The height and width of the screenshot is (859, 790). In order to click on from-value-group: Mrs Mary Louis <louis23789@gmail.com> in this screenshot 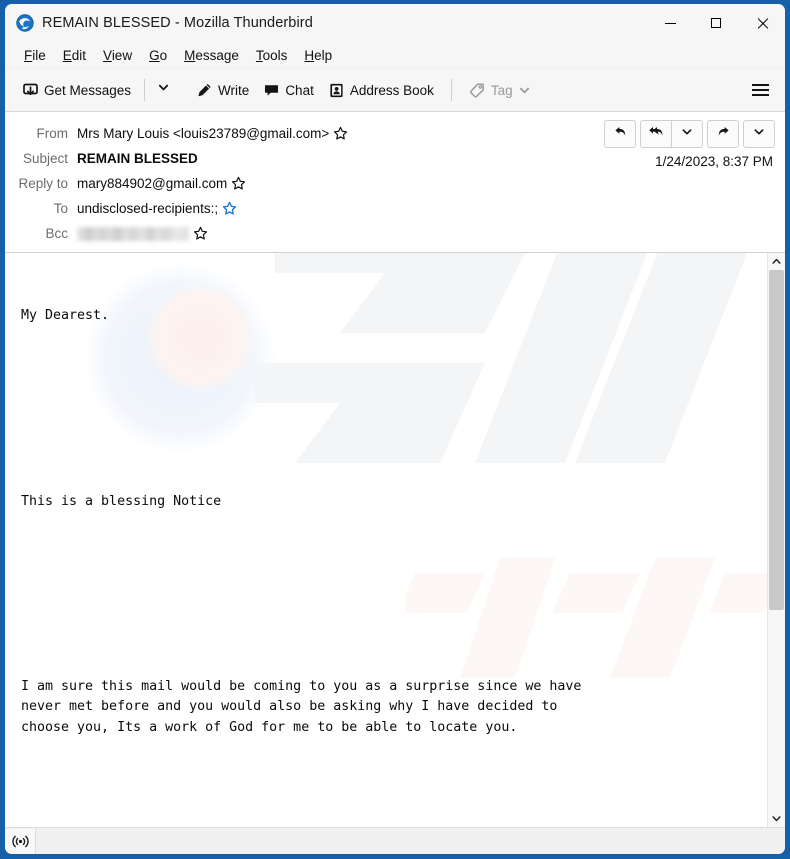, I will do `click(212, 133)`.